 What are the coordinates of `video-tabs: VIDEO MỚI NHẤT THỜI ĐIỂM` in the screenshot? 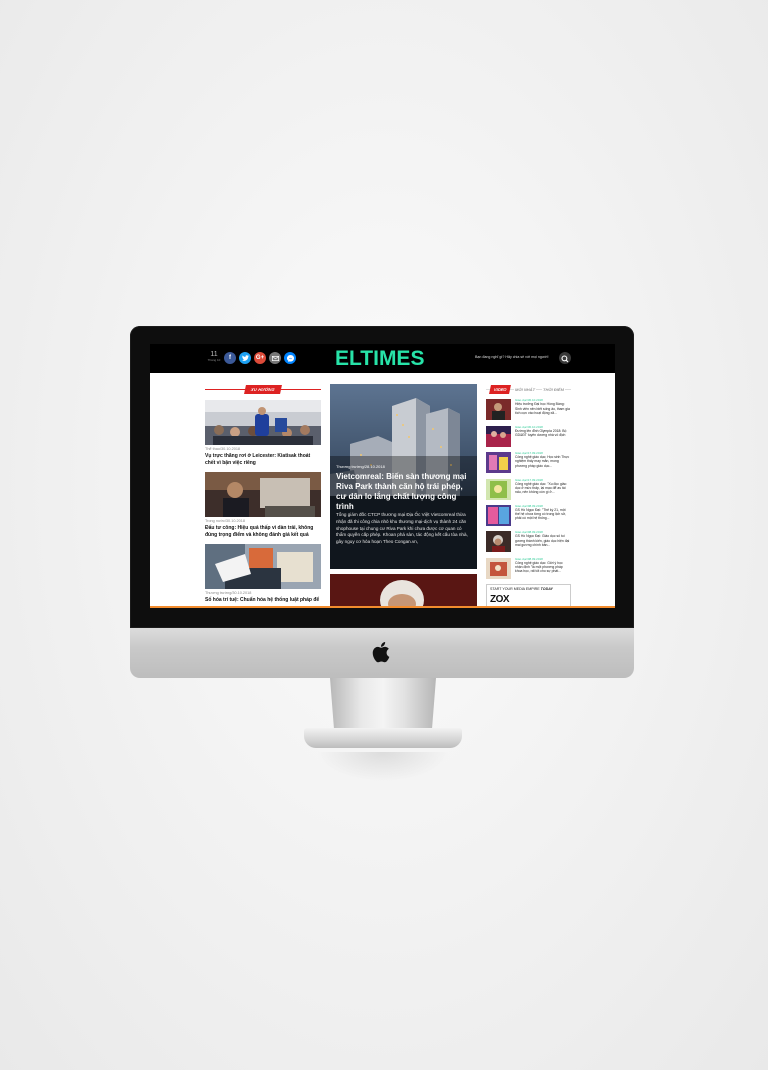 It's located at (528, 389).